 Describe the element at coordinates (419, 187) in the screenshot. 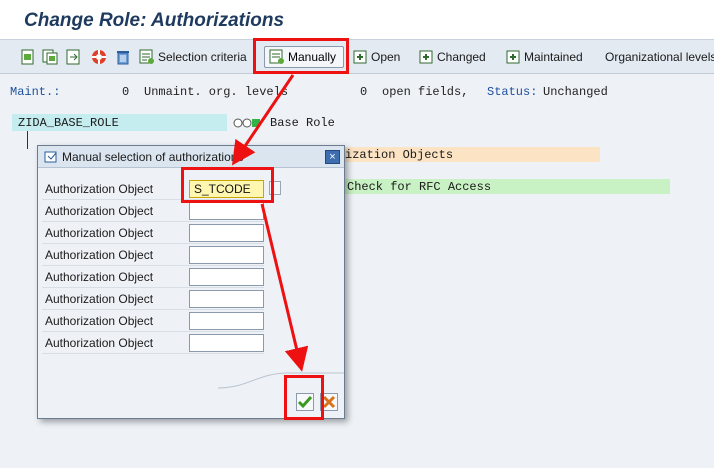

I see `rfc-node: Check for RFC Access` at that location.